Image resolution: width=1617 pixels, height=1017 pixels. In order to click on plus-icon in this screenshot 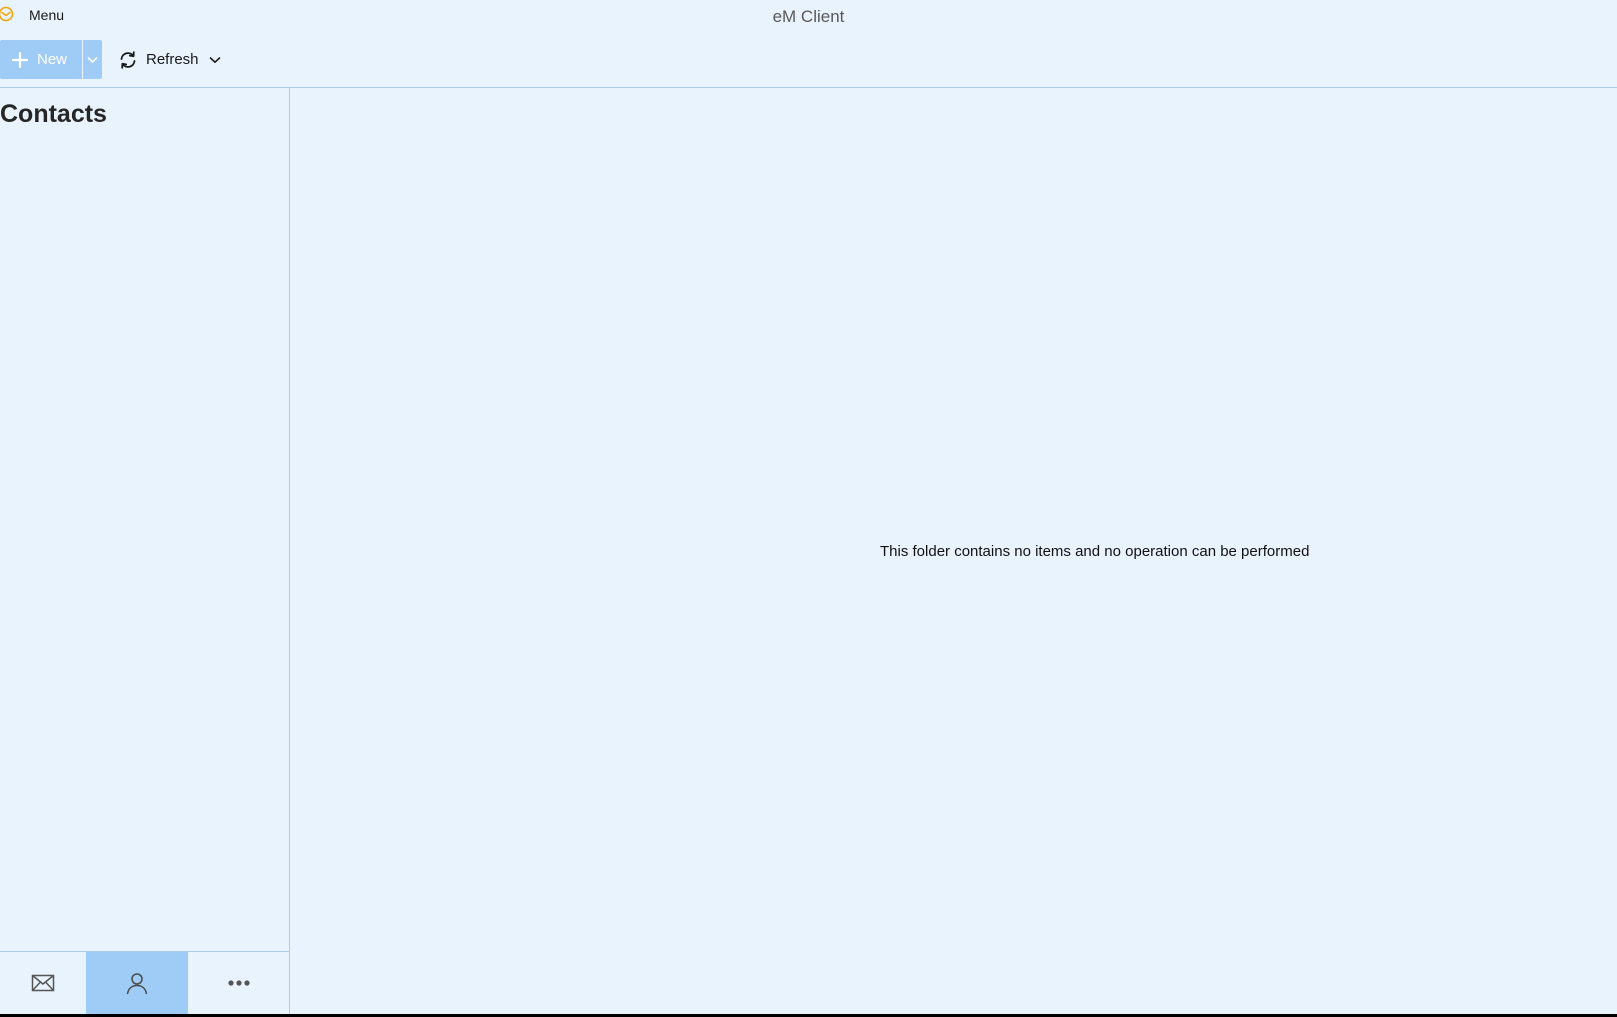, I will do `click(20, 59)`.